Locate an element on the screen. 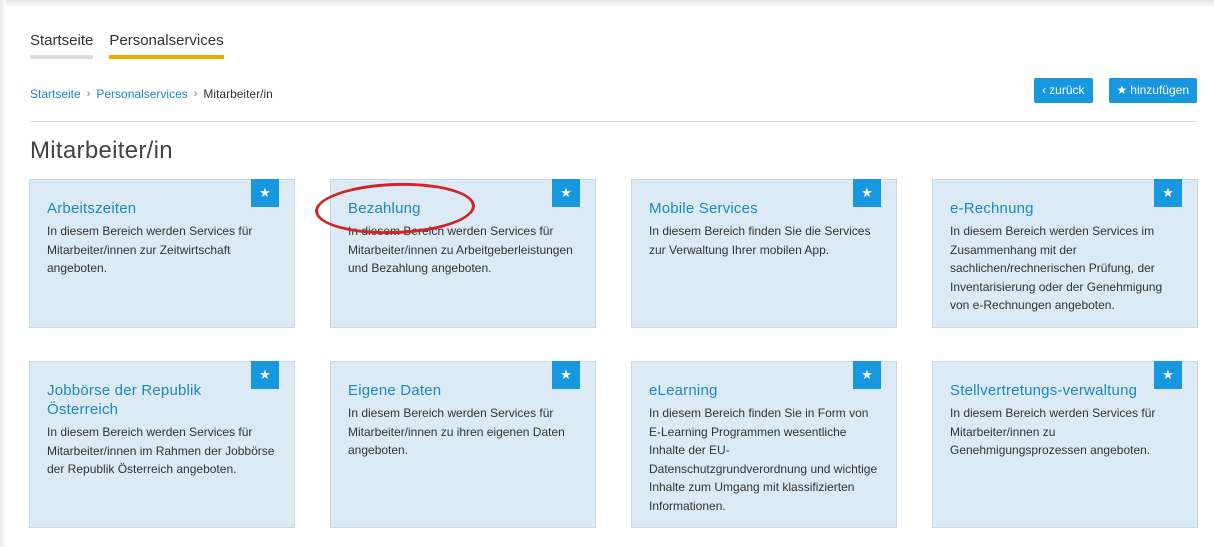 This screenshot has height=547, width=1214. page-title: Mitarbeiter/in is located at coordinates (101, 150).